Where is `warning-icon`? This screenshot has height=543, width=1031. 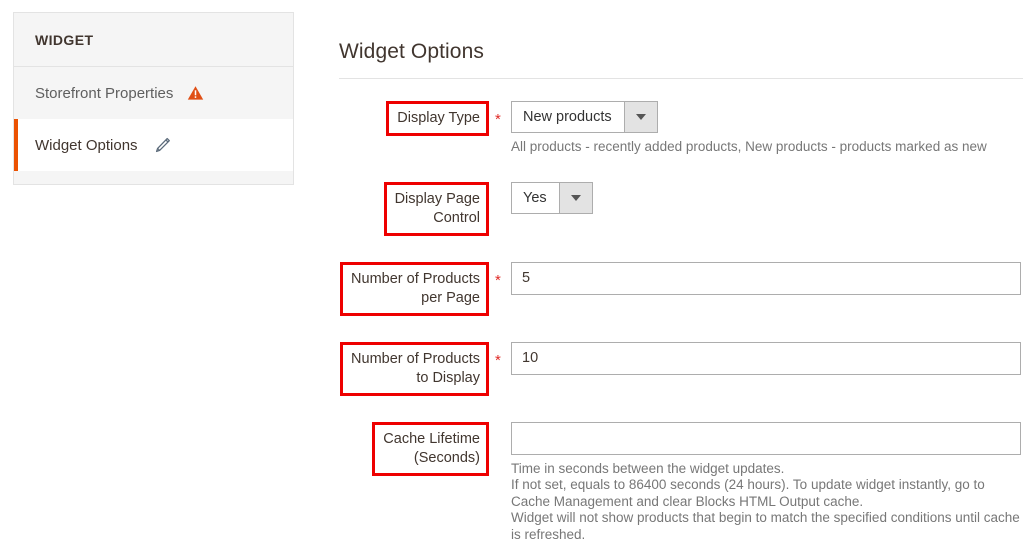
warning-icon is located at coordinates (195, 93).